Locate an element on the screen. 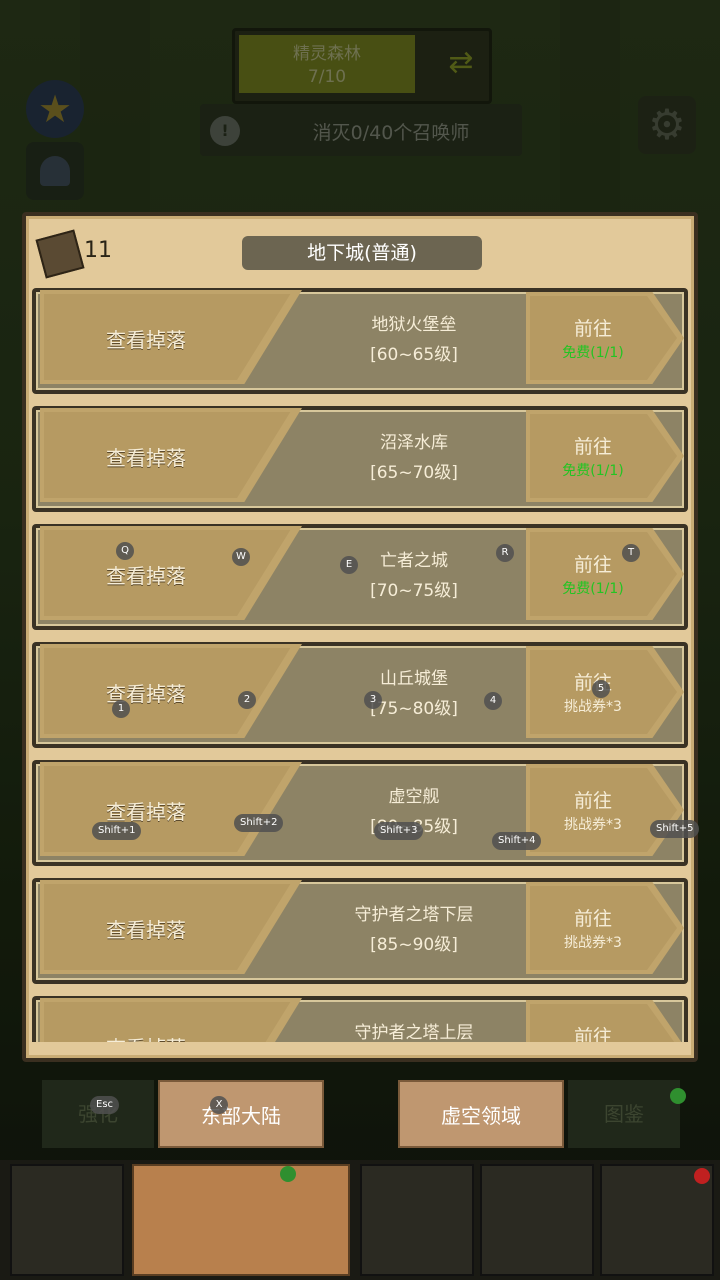  key-hint-w: W is located at coordinates (241, 557).